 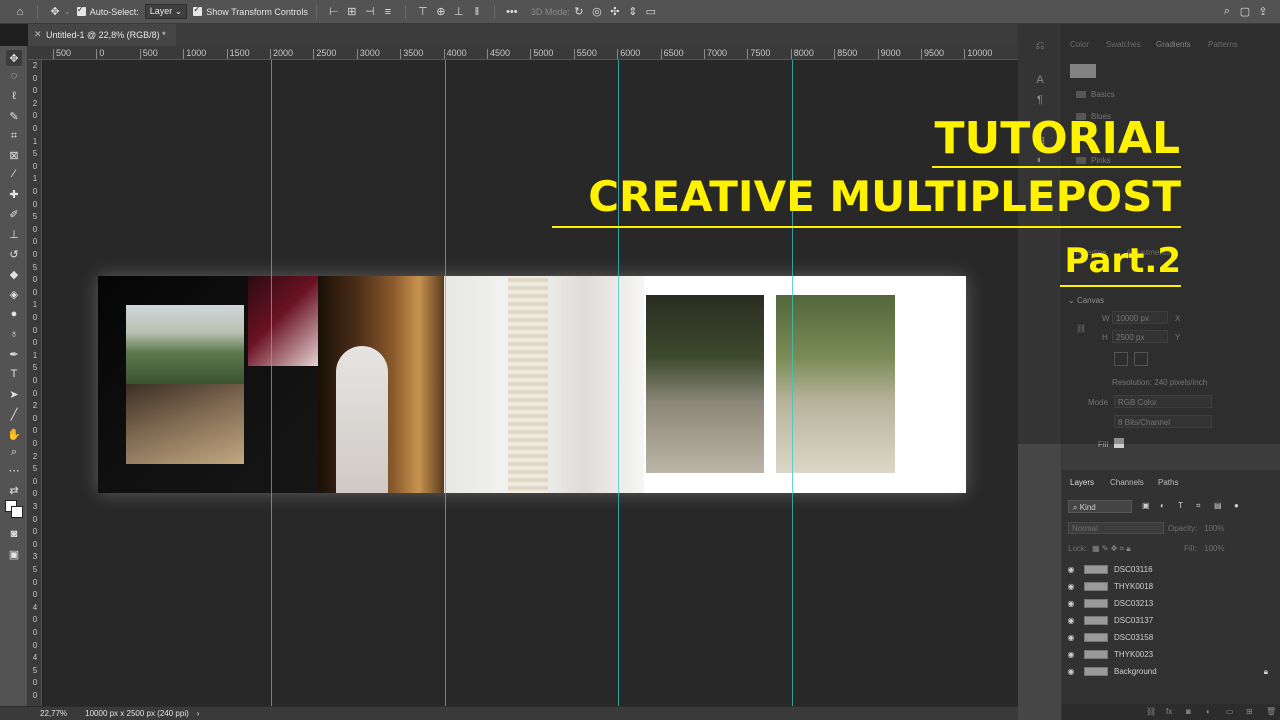 What do you see at coordinates (14, 155) in the screenshot?
I see `frame-tool-icon: ⊠` at bounding box center [14, 155].